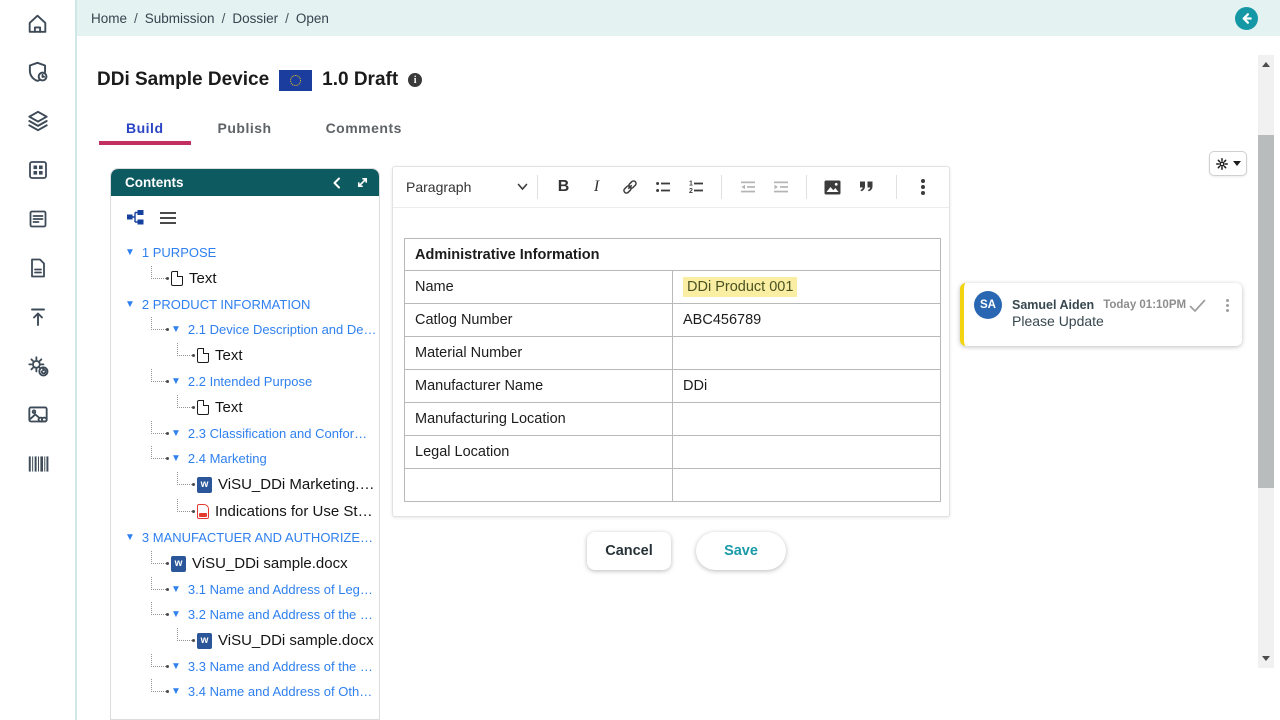  I want to click on italic-button: I, so click(596, 187).